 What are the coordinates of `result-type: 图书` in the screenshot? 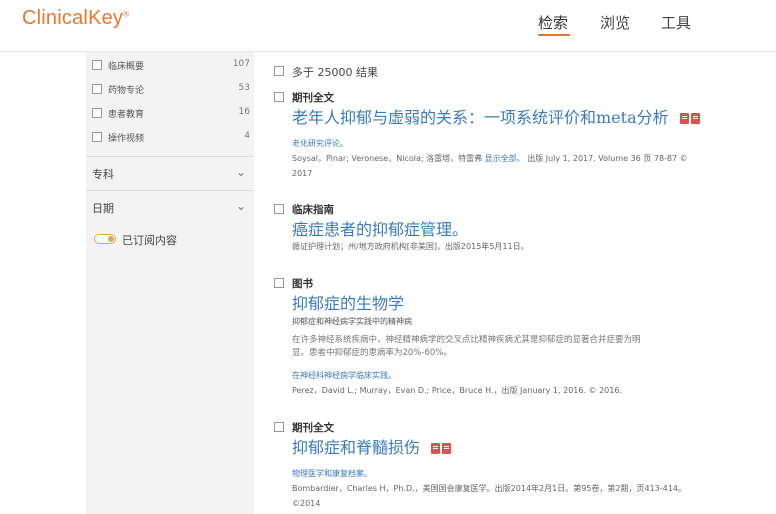 It's located at (302, 284).